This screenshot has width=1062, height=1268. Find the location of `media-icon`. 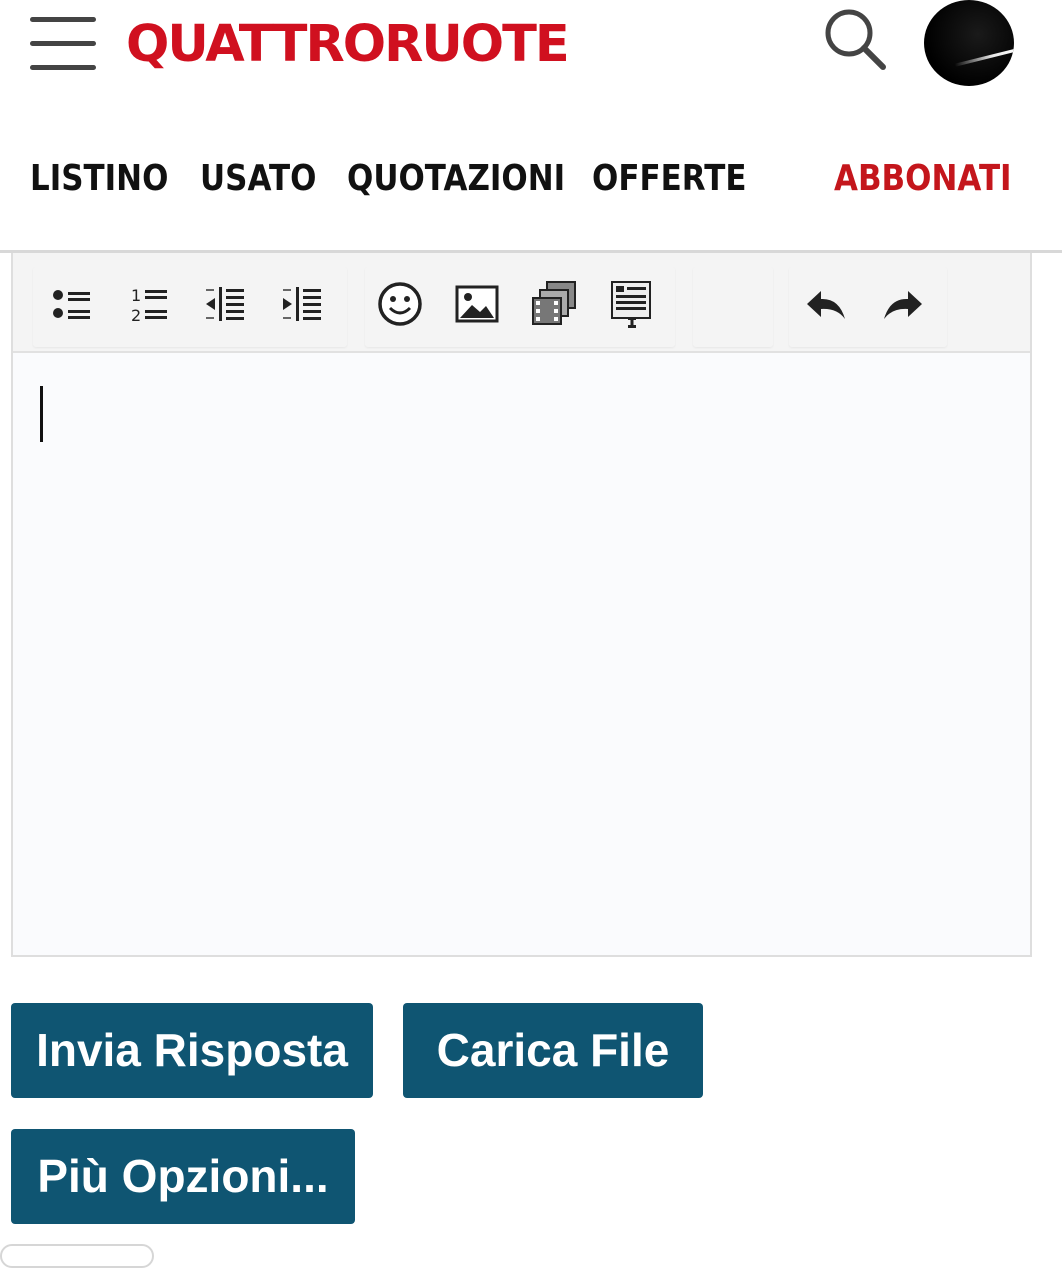

media-icon is located at coordinates (554, 304).